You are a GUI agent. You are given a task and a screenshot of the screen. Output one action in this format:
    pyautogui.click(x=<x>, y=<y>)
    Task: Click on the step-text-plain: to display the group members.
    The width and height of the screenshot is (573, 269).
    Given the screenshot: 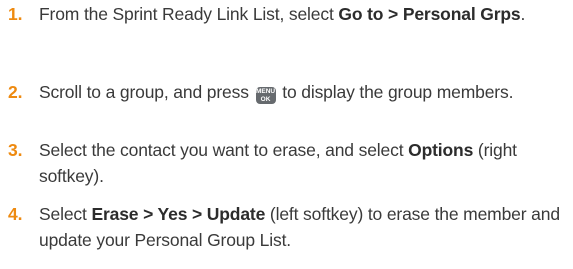 What is the action you would take?
    pyautogui.click(x=395, y=92)
    